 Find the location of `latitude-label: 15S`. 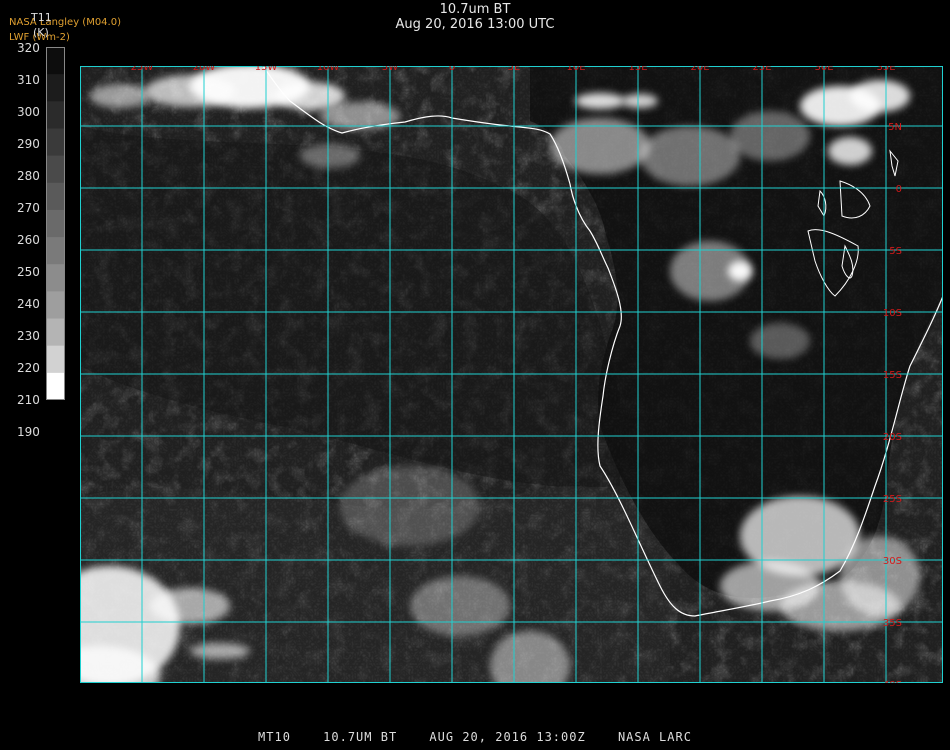

latitude-label: 15S is located at coordinates (892, 375).